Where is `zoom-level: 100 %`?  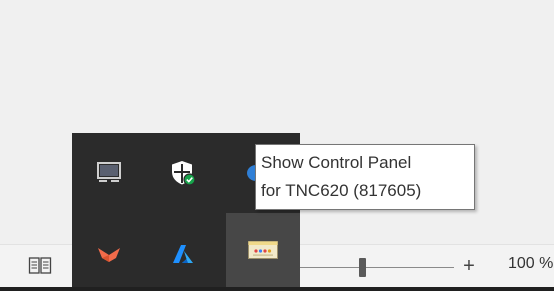 zoom-level: 100 % is located at coordinates (530, 264).